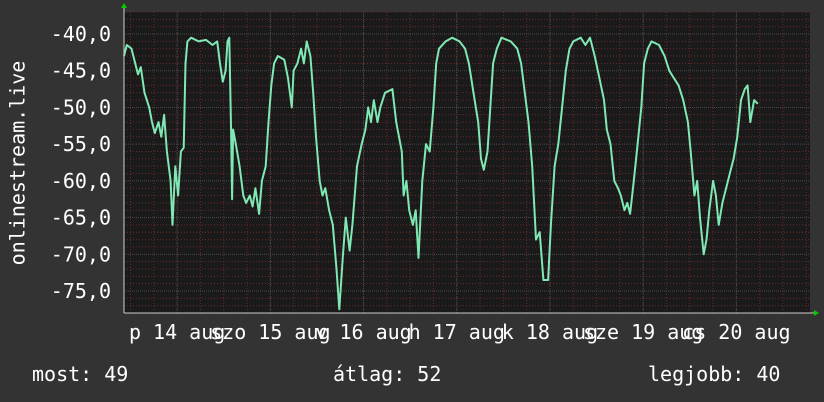 The image size is (824, 402). What do you see at coordinates (736, 332) in the screenshot?
I see `x-tick-label: cs 20 aug` at bounding box center [736, 332].